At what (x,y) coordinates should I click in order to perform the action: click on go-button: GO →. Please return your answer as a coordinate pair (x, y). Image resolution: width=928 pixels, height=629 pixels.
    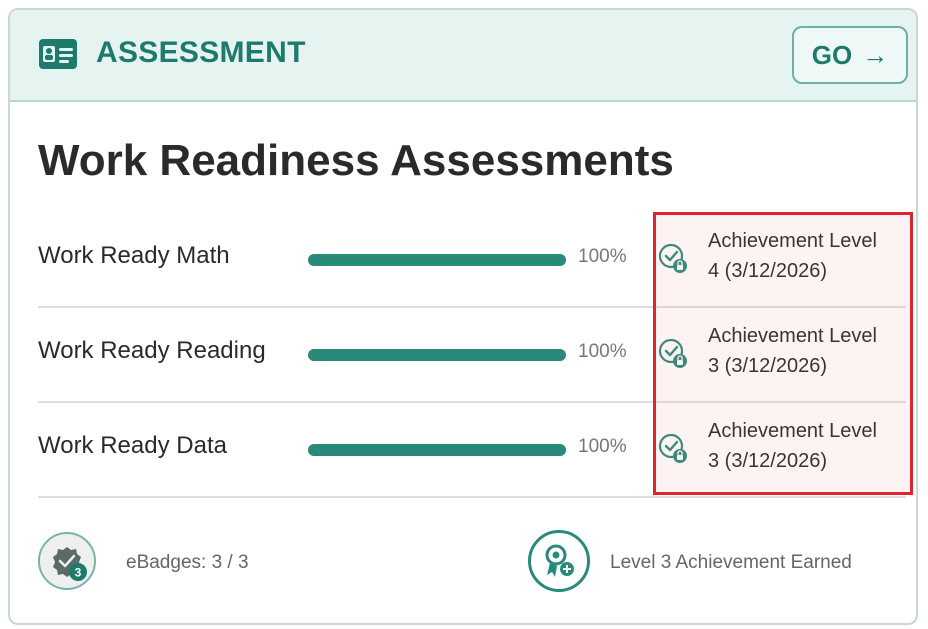
    Looking at the image, I should click on (850, 55).